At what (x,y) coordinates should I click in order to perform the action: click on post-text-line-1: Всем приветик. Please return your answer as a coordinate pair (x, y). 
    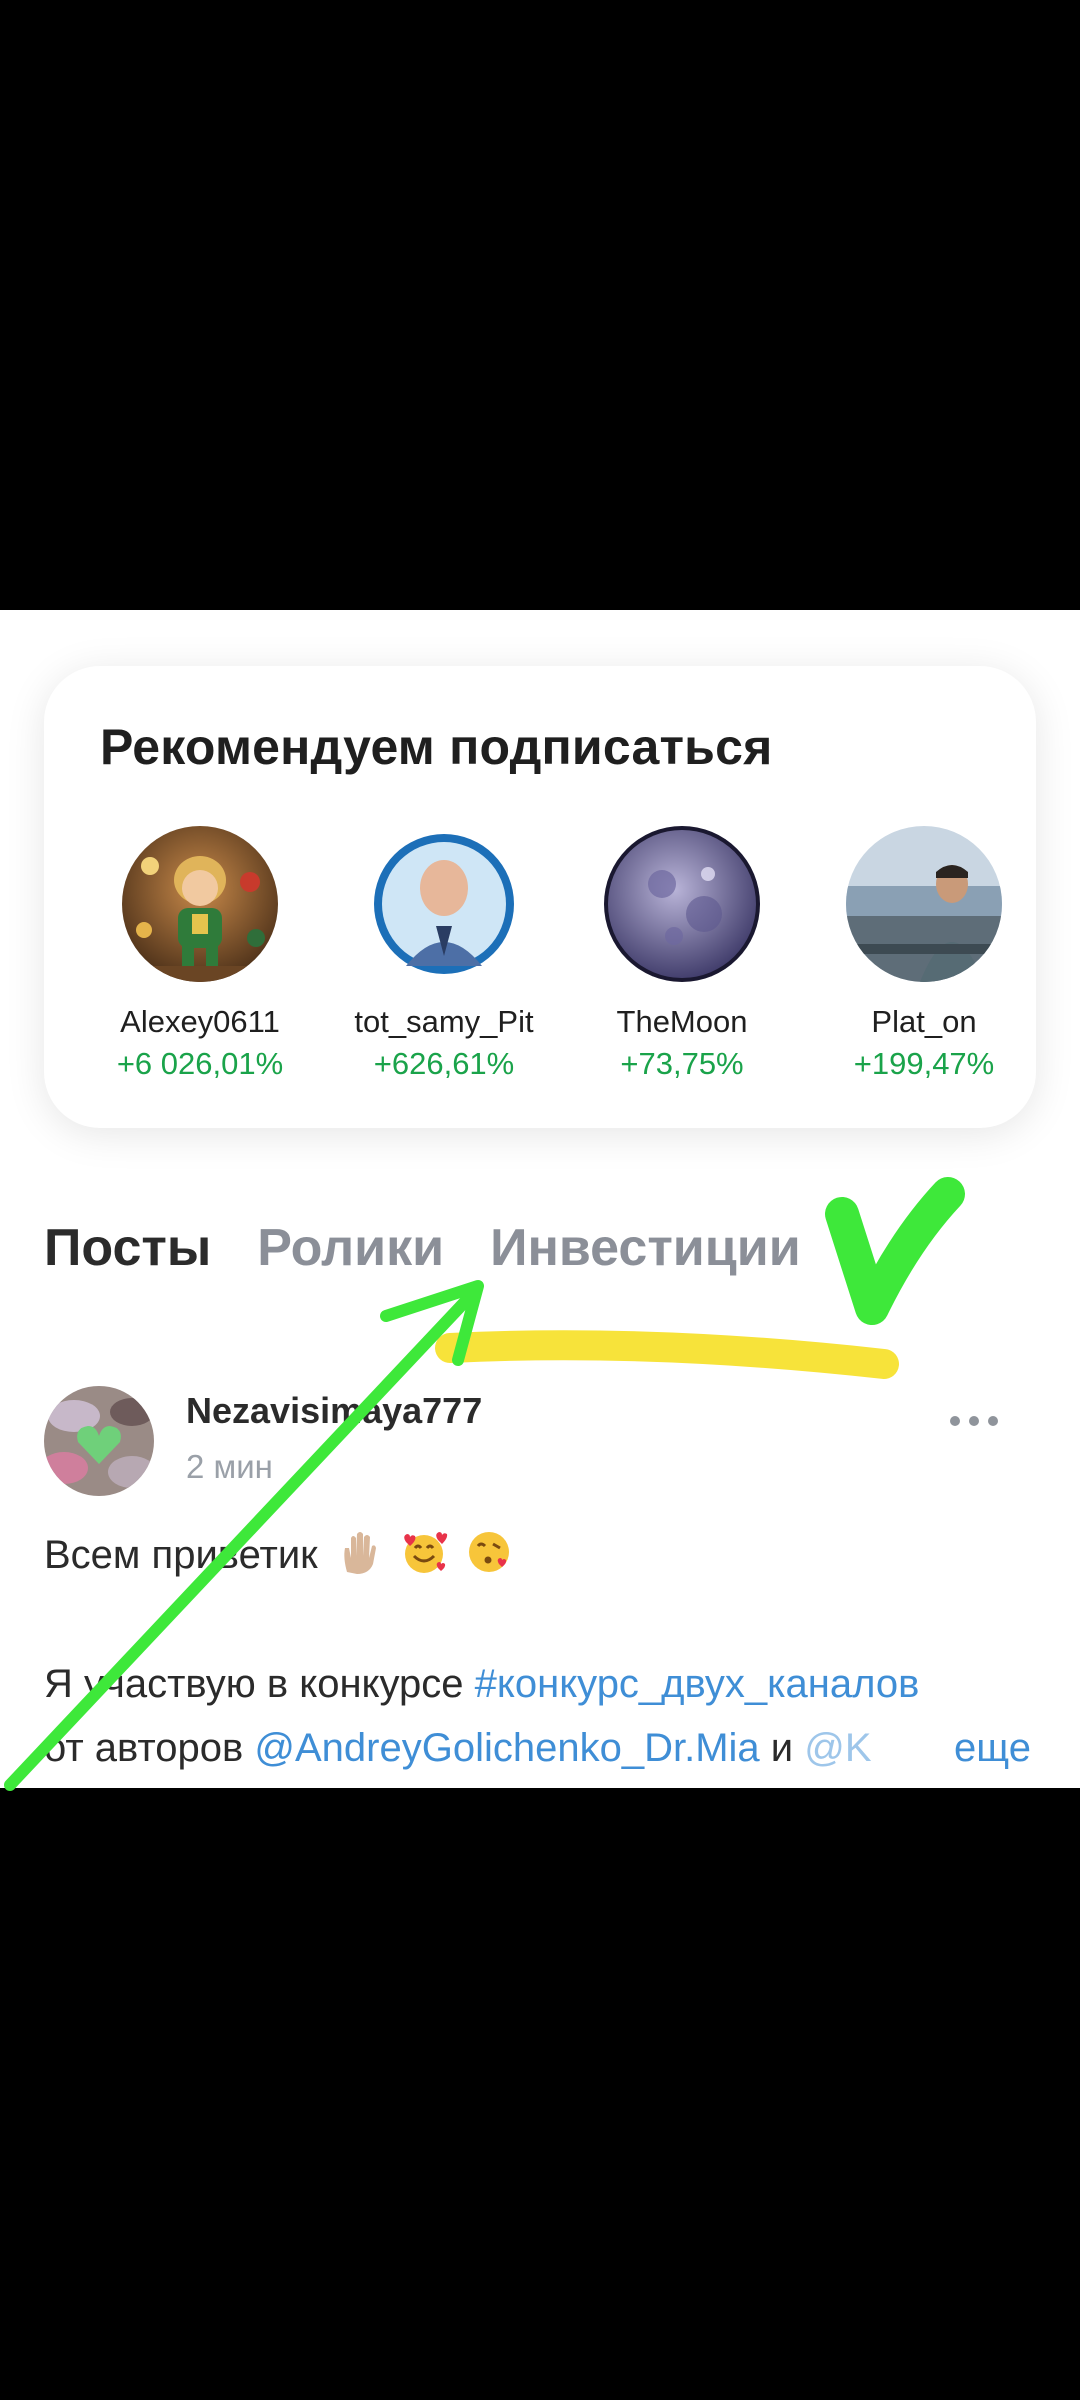
    Looking at the image, I should click on (278, 1553).